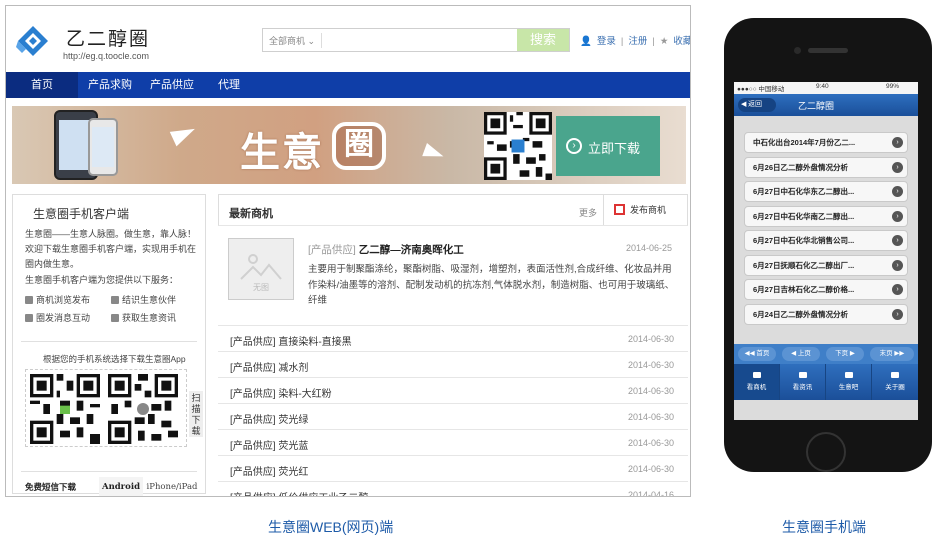  Describe the element at coordinates (110, 85) in the screenshot. I see `nav-item-buy: 产品求购` at that location.